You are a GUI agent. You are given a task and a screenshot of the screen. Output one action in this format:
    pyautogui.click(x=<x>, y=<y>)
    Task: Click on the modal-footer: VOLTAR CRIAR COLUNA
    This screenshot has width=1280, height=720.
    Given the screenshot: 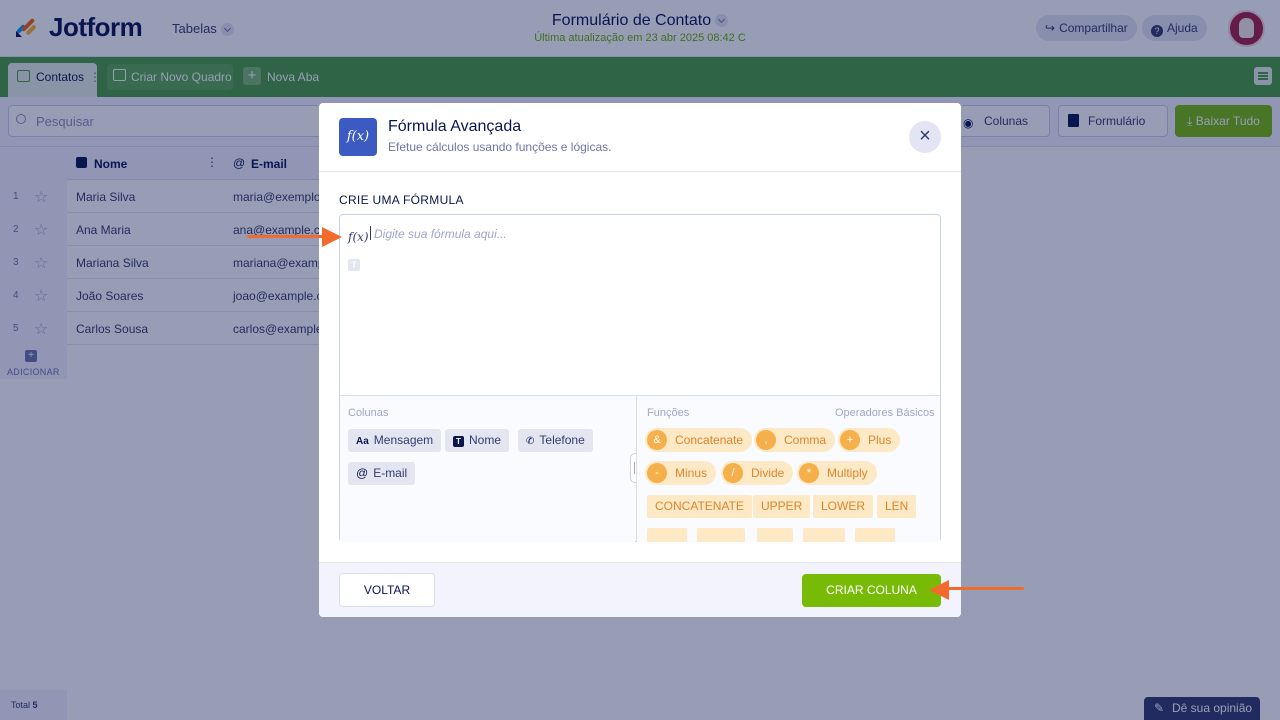 What is the action you would take?
    pyautogui.click(x=640, y=589)
    